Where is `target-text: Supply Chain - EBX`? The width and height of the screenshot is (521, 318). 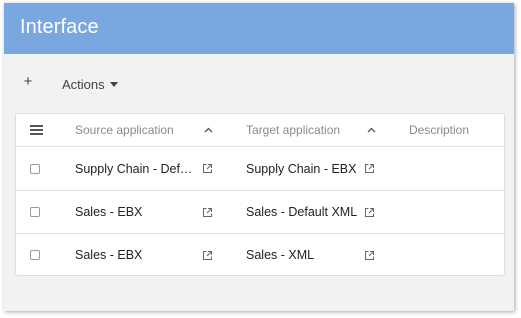
target-text: Supply Chain - EBX is located at coordinates (301, 168).